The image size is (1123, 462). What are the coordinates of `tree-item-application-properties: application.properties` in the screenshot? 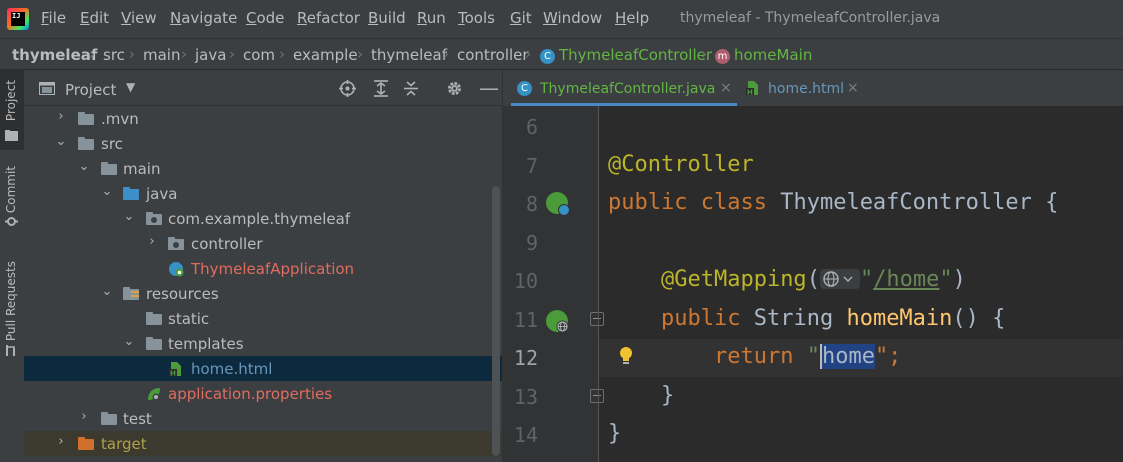 It's located at (263, 393).